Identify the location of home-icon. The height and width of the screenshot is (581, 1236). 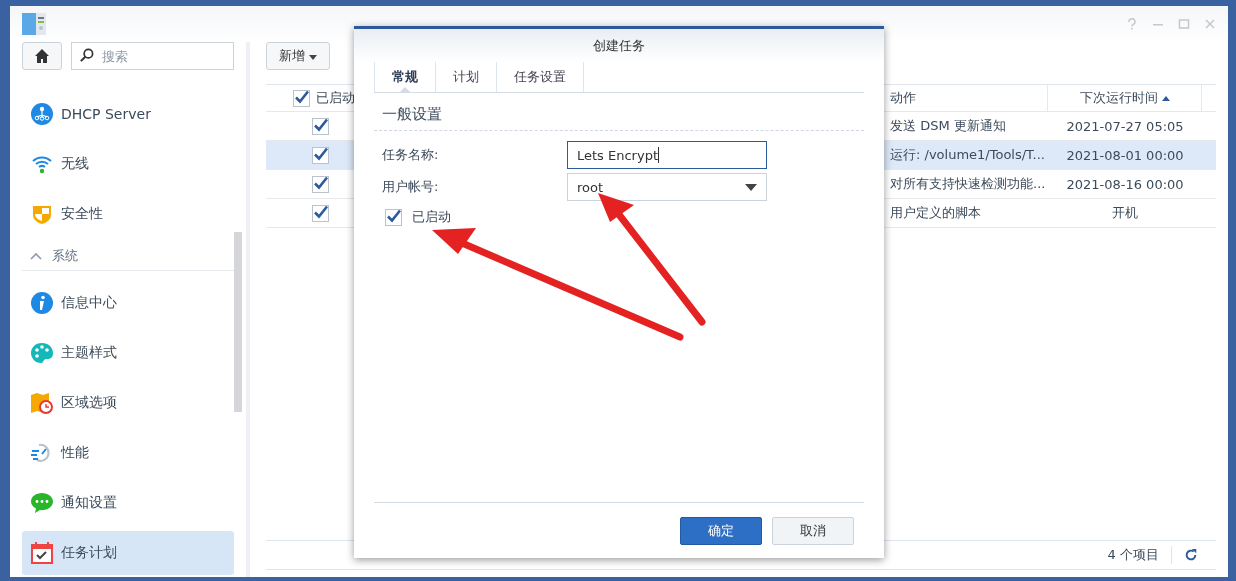
(42, 56).